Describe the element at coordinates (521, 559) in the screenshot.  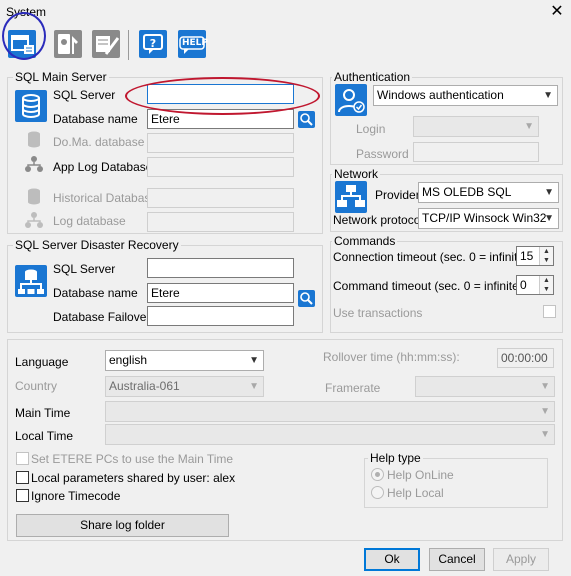
I see `apply-button: Apply` at that location.